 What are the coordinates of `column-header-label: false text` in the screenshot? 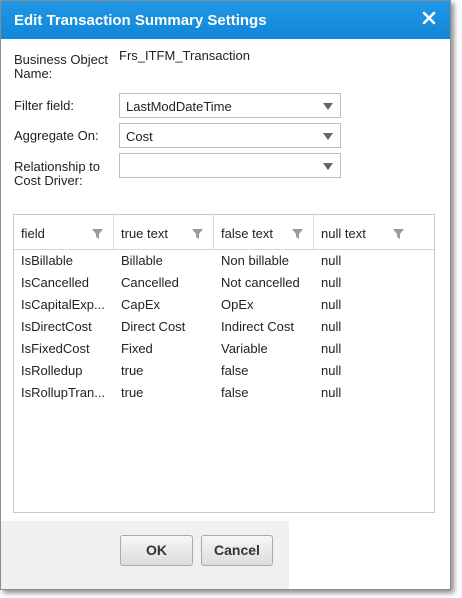 It's located at (247, 233).